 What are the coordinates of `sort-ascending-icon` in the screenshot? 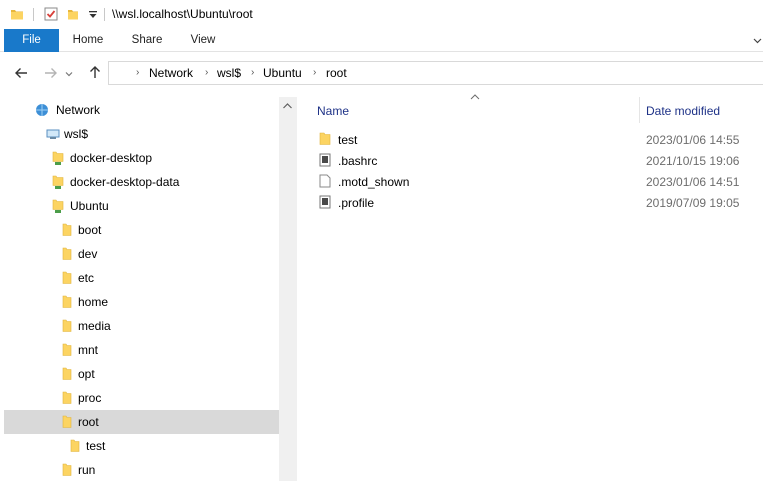 It's located at (475, 97).